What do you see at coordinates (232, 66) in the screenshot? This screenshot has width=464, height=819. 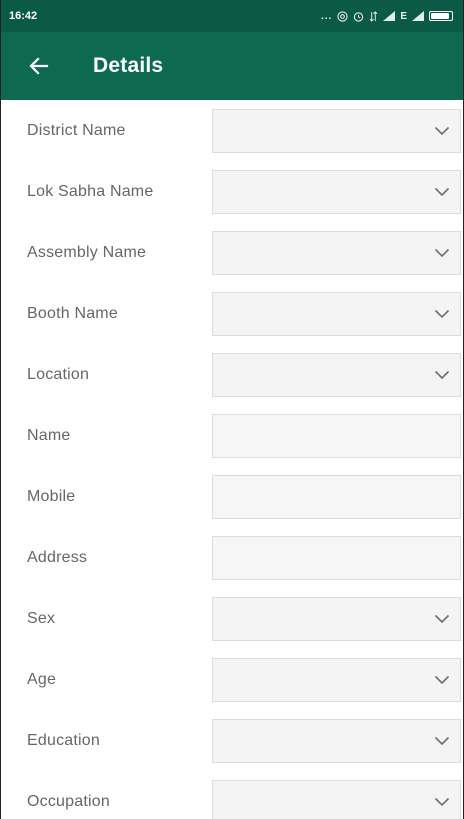 I see `app-bar: Details` at bounding box center [232, 66].